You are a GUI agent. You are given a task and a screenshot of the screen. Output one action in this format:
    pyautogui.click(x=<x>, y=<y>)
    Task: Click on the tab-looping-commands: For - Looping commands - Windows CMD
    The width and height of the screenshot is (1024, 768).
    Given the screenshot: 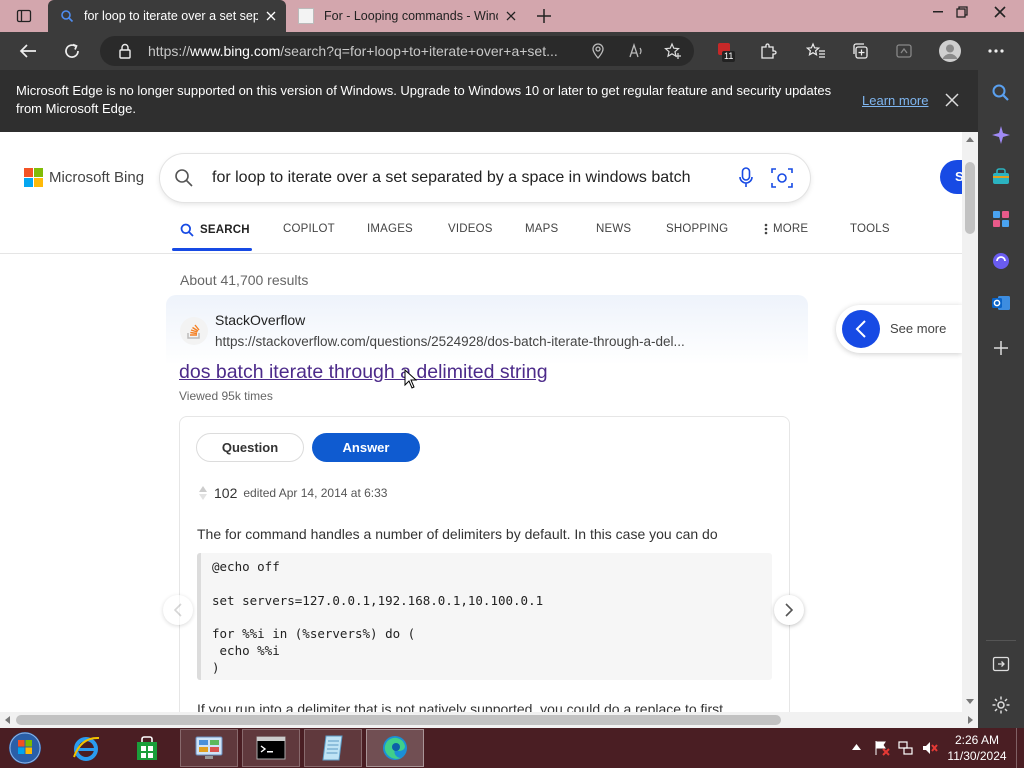 What is the action you would take?
    pyautogui.click(x=408, y=16)
    